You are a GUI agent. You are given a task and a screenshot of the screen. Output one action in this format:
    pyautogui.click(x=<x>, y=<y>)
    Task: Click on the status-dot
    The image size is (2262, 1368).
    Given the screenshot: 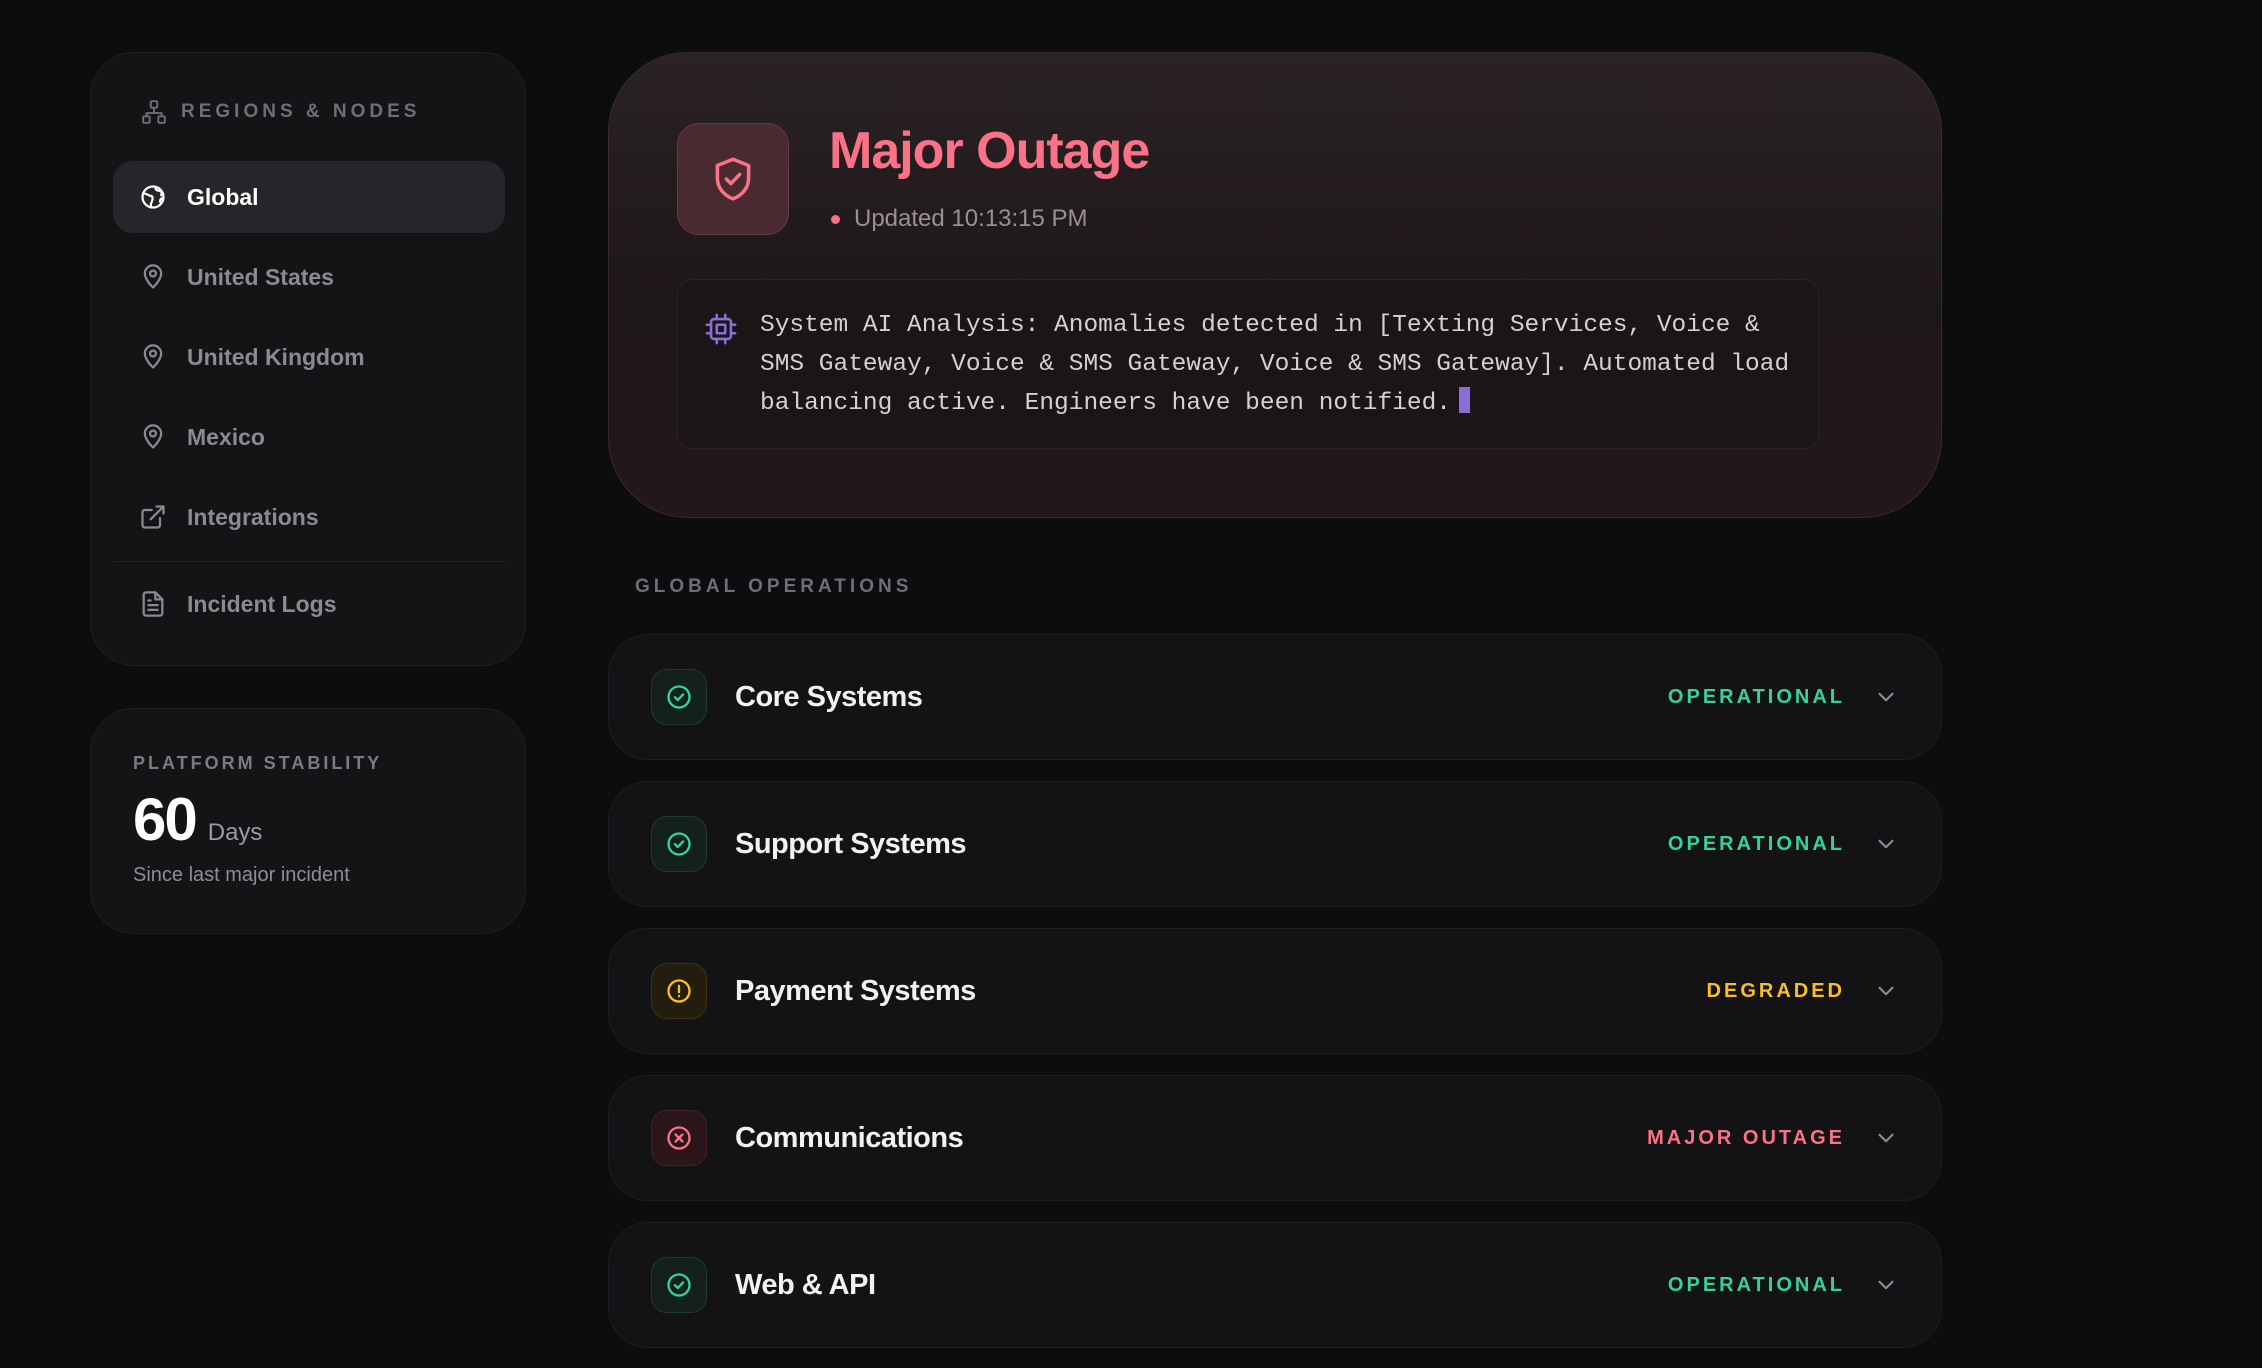 What is the action you would take?
    pyautogui.click(x=835, y=219)
    